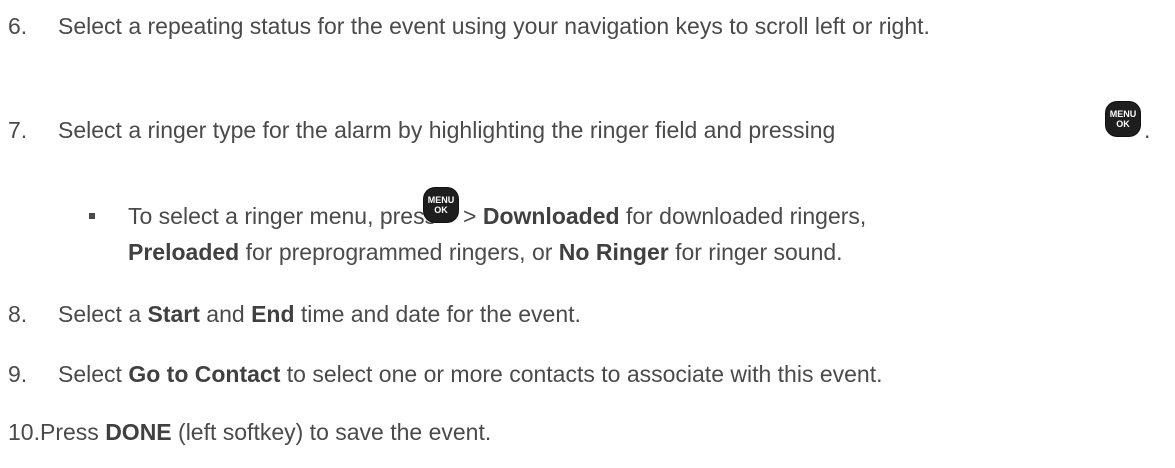 This screenshot has height=468, width=1175. Describe the element at coordinates (18, 374) in the screenshot. I see `step-number: 9.` at that location.